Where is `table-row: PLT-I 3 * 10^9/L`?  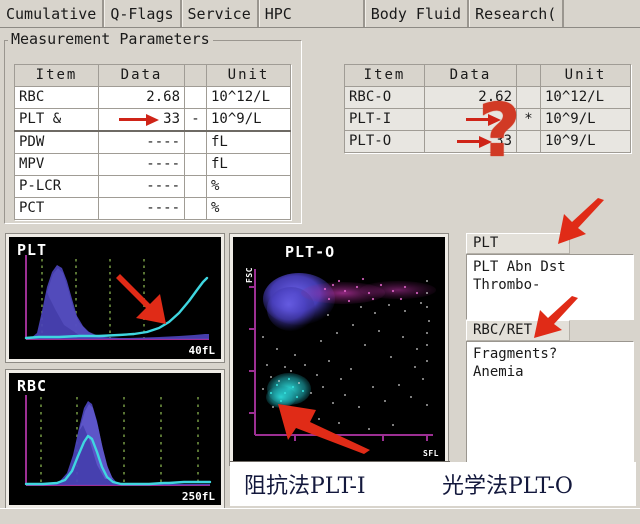
table-row: PLT-I 3 * 10^9/L is located at coordinates (487, 119).